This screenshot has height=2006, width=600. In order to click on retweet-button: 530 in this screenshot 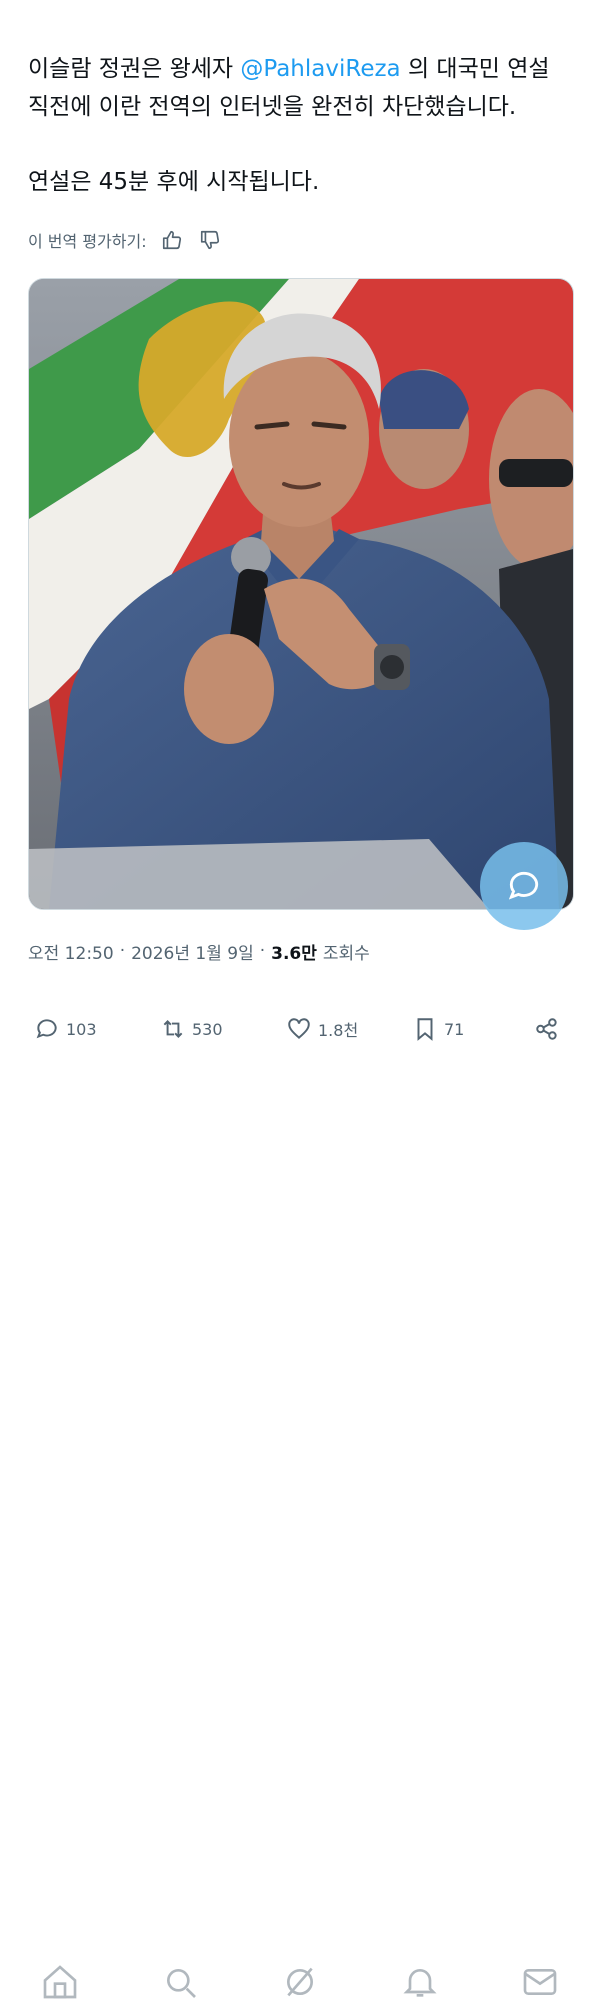, I will do `click(191, 1029)`.